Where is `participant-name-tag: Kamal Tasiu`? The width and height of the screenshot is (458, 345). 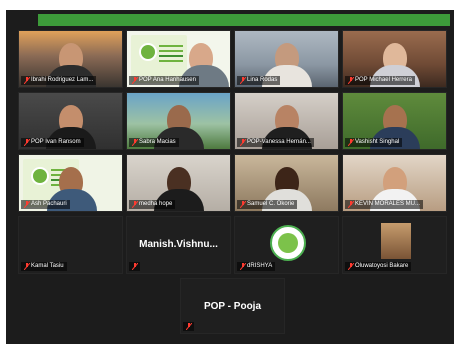
participant-name-tag: Kamal Tasiu is located at coordinates (44, 266).